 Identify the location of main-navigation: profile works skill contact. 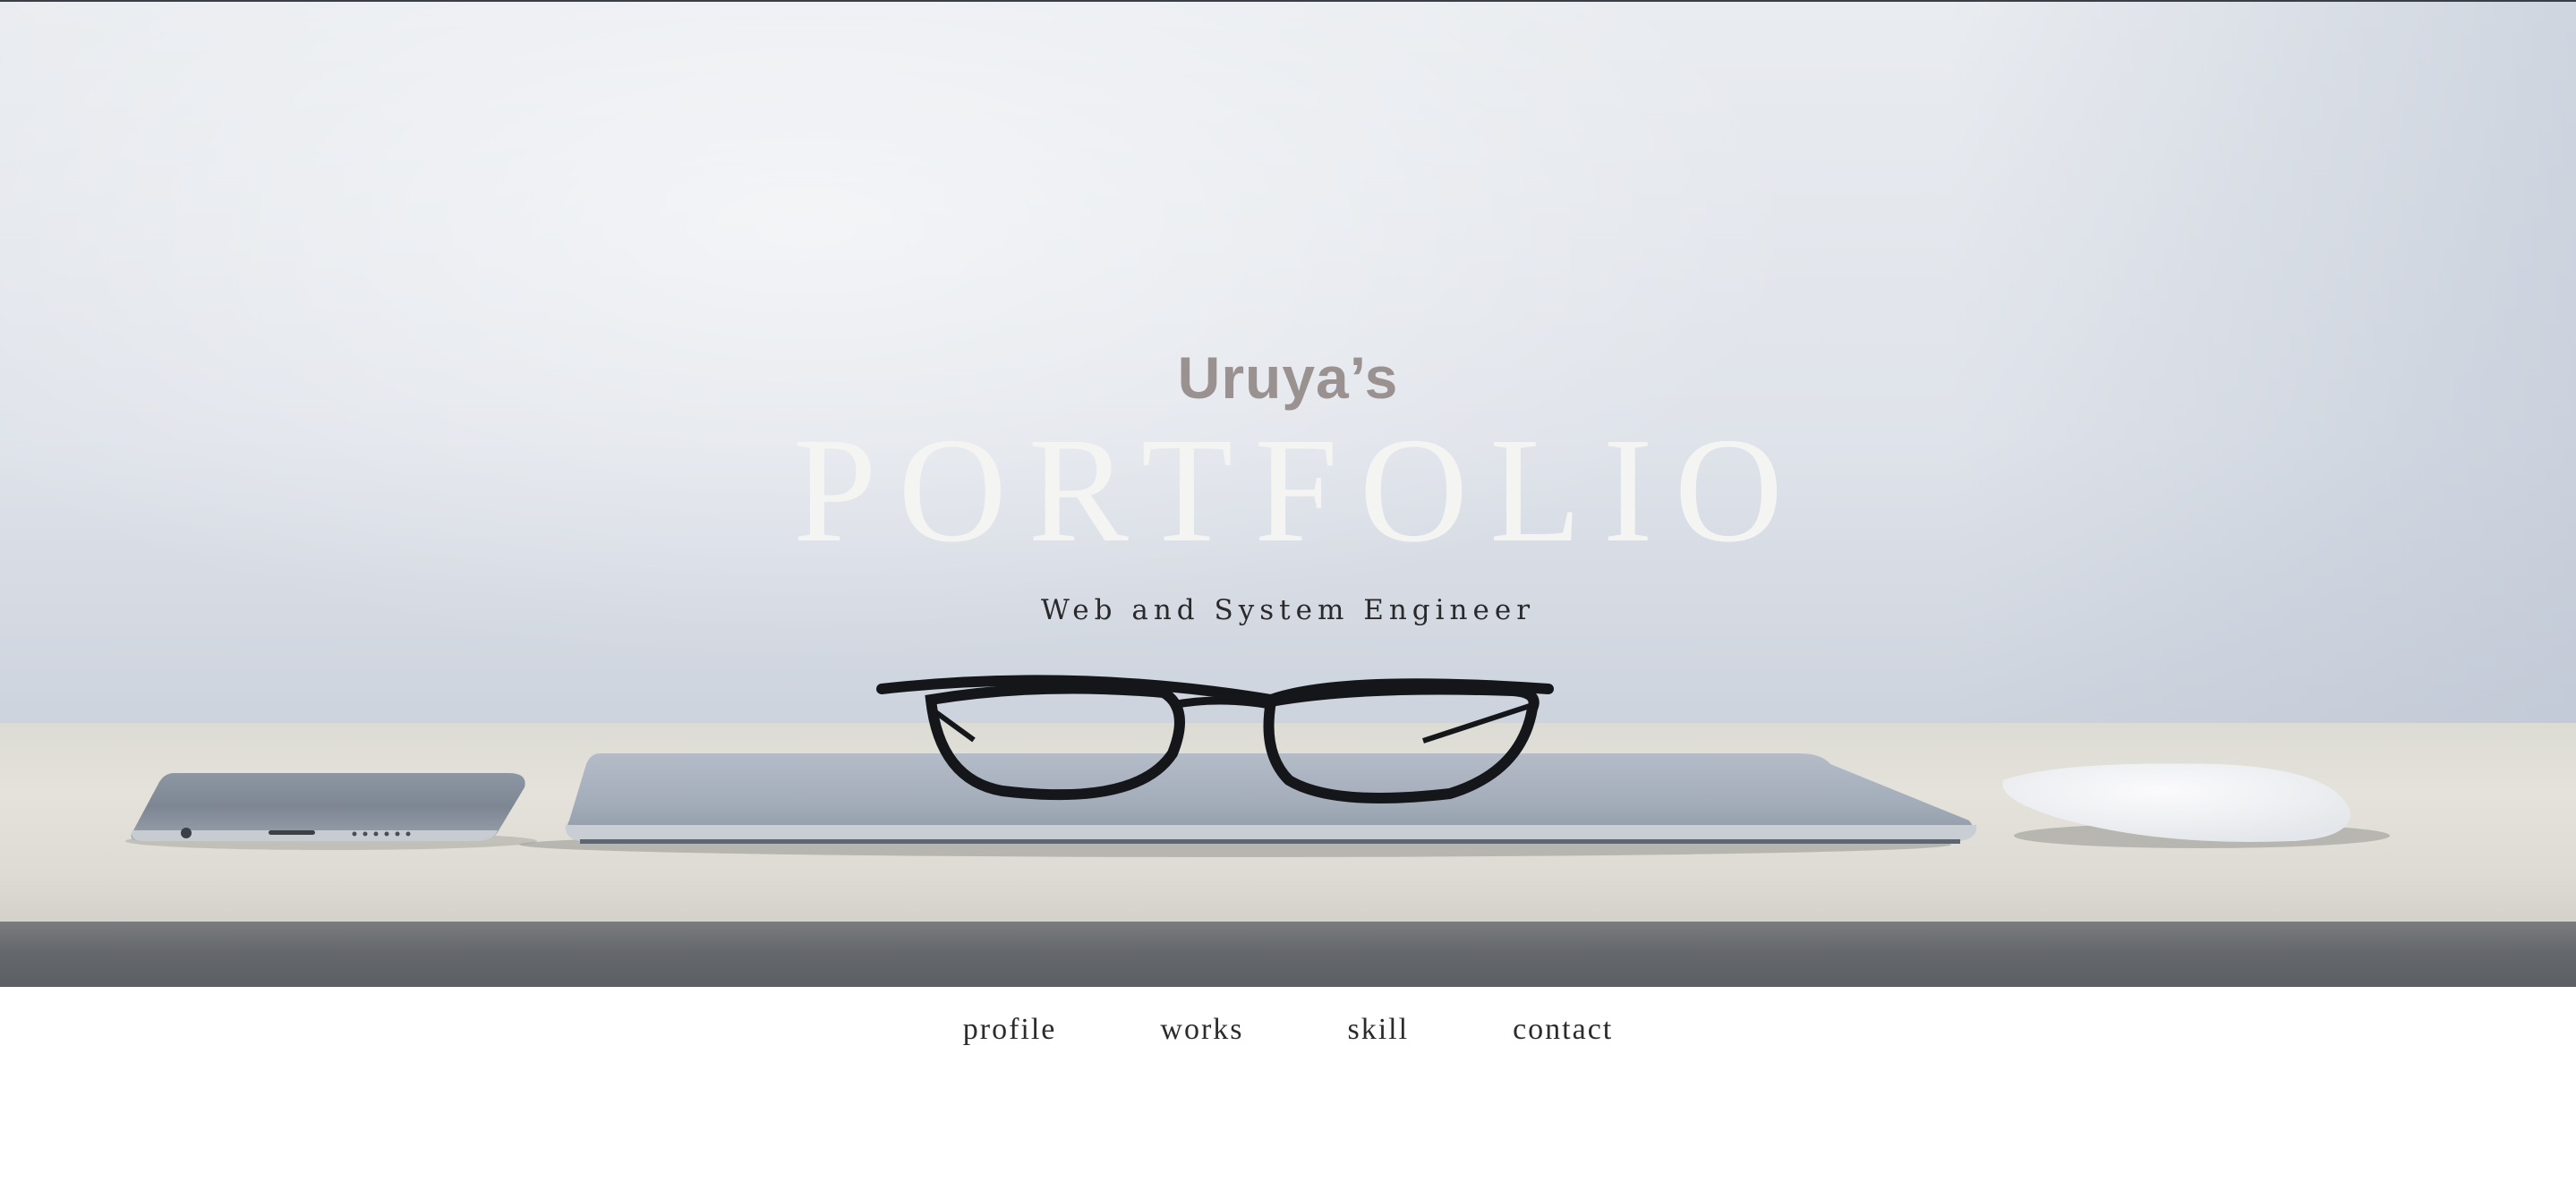
(1288, 1030).